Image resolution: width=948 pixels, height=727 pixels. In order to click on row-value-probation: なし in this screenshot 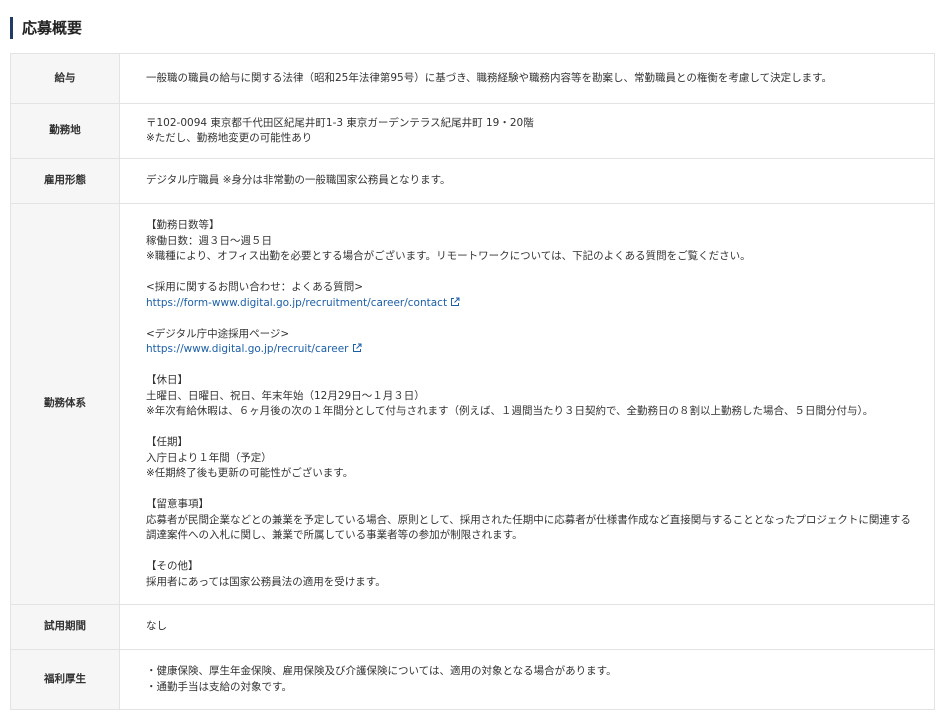, I will do `click(527, 627)`.